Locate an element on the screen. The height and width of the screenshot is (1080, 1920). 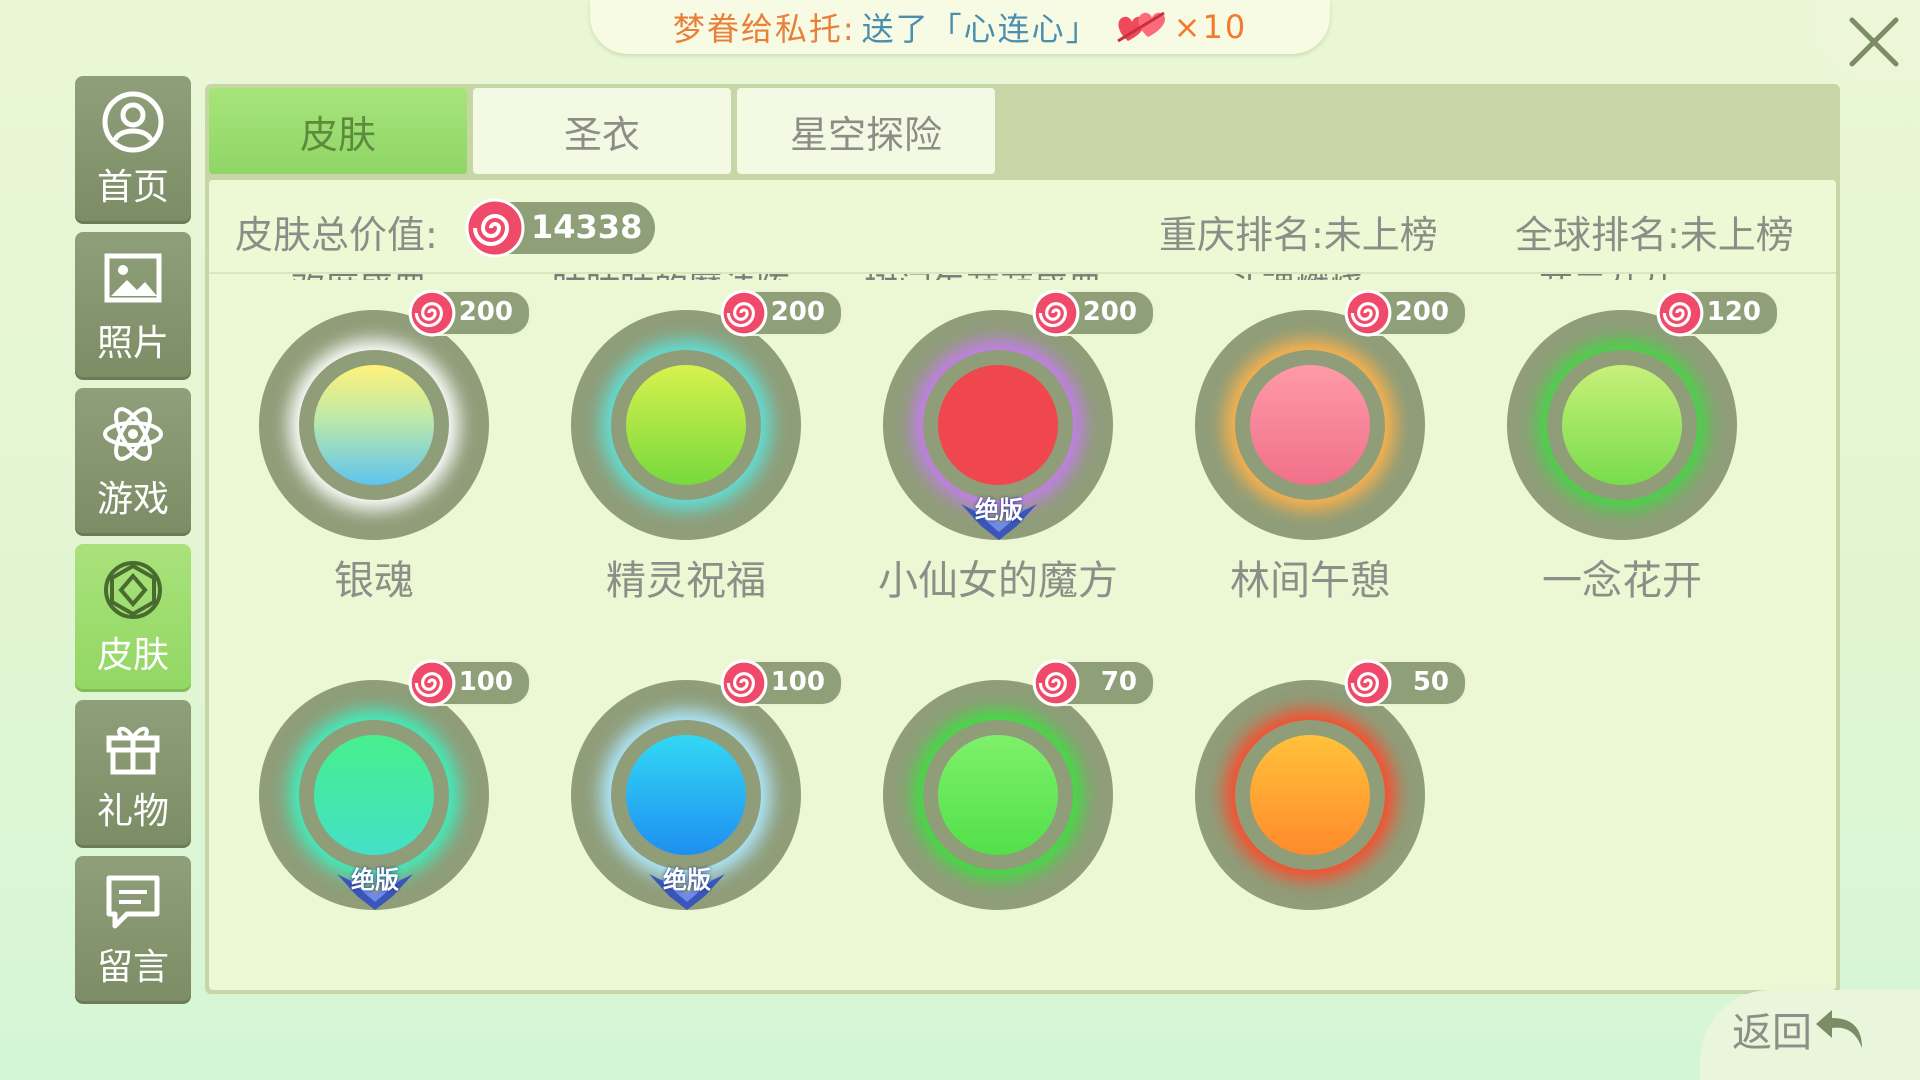
sidebar-item-label: 照片 is located at coordinates (132, 343).